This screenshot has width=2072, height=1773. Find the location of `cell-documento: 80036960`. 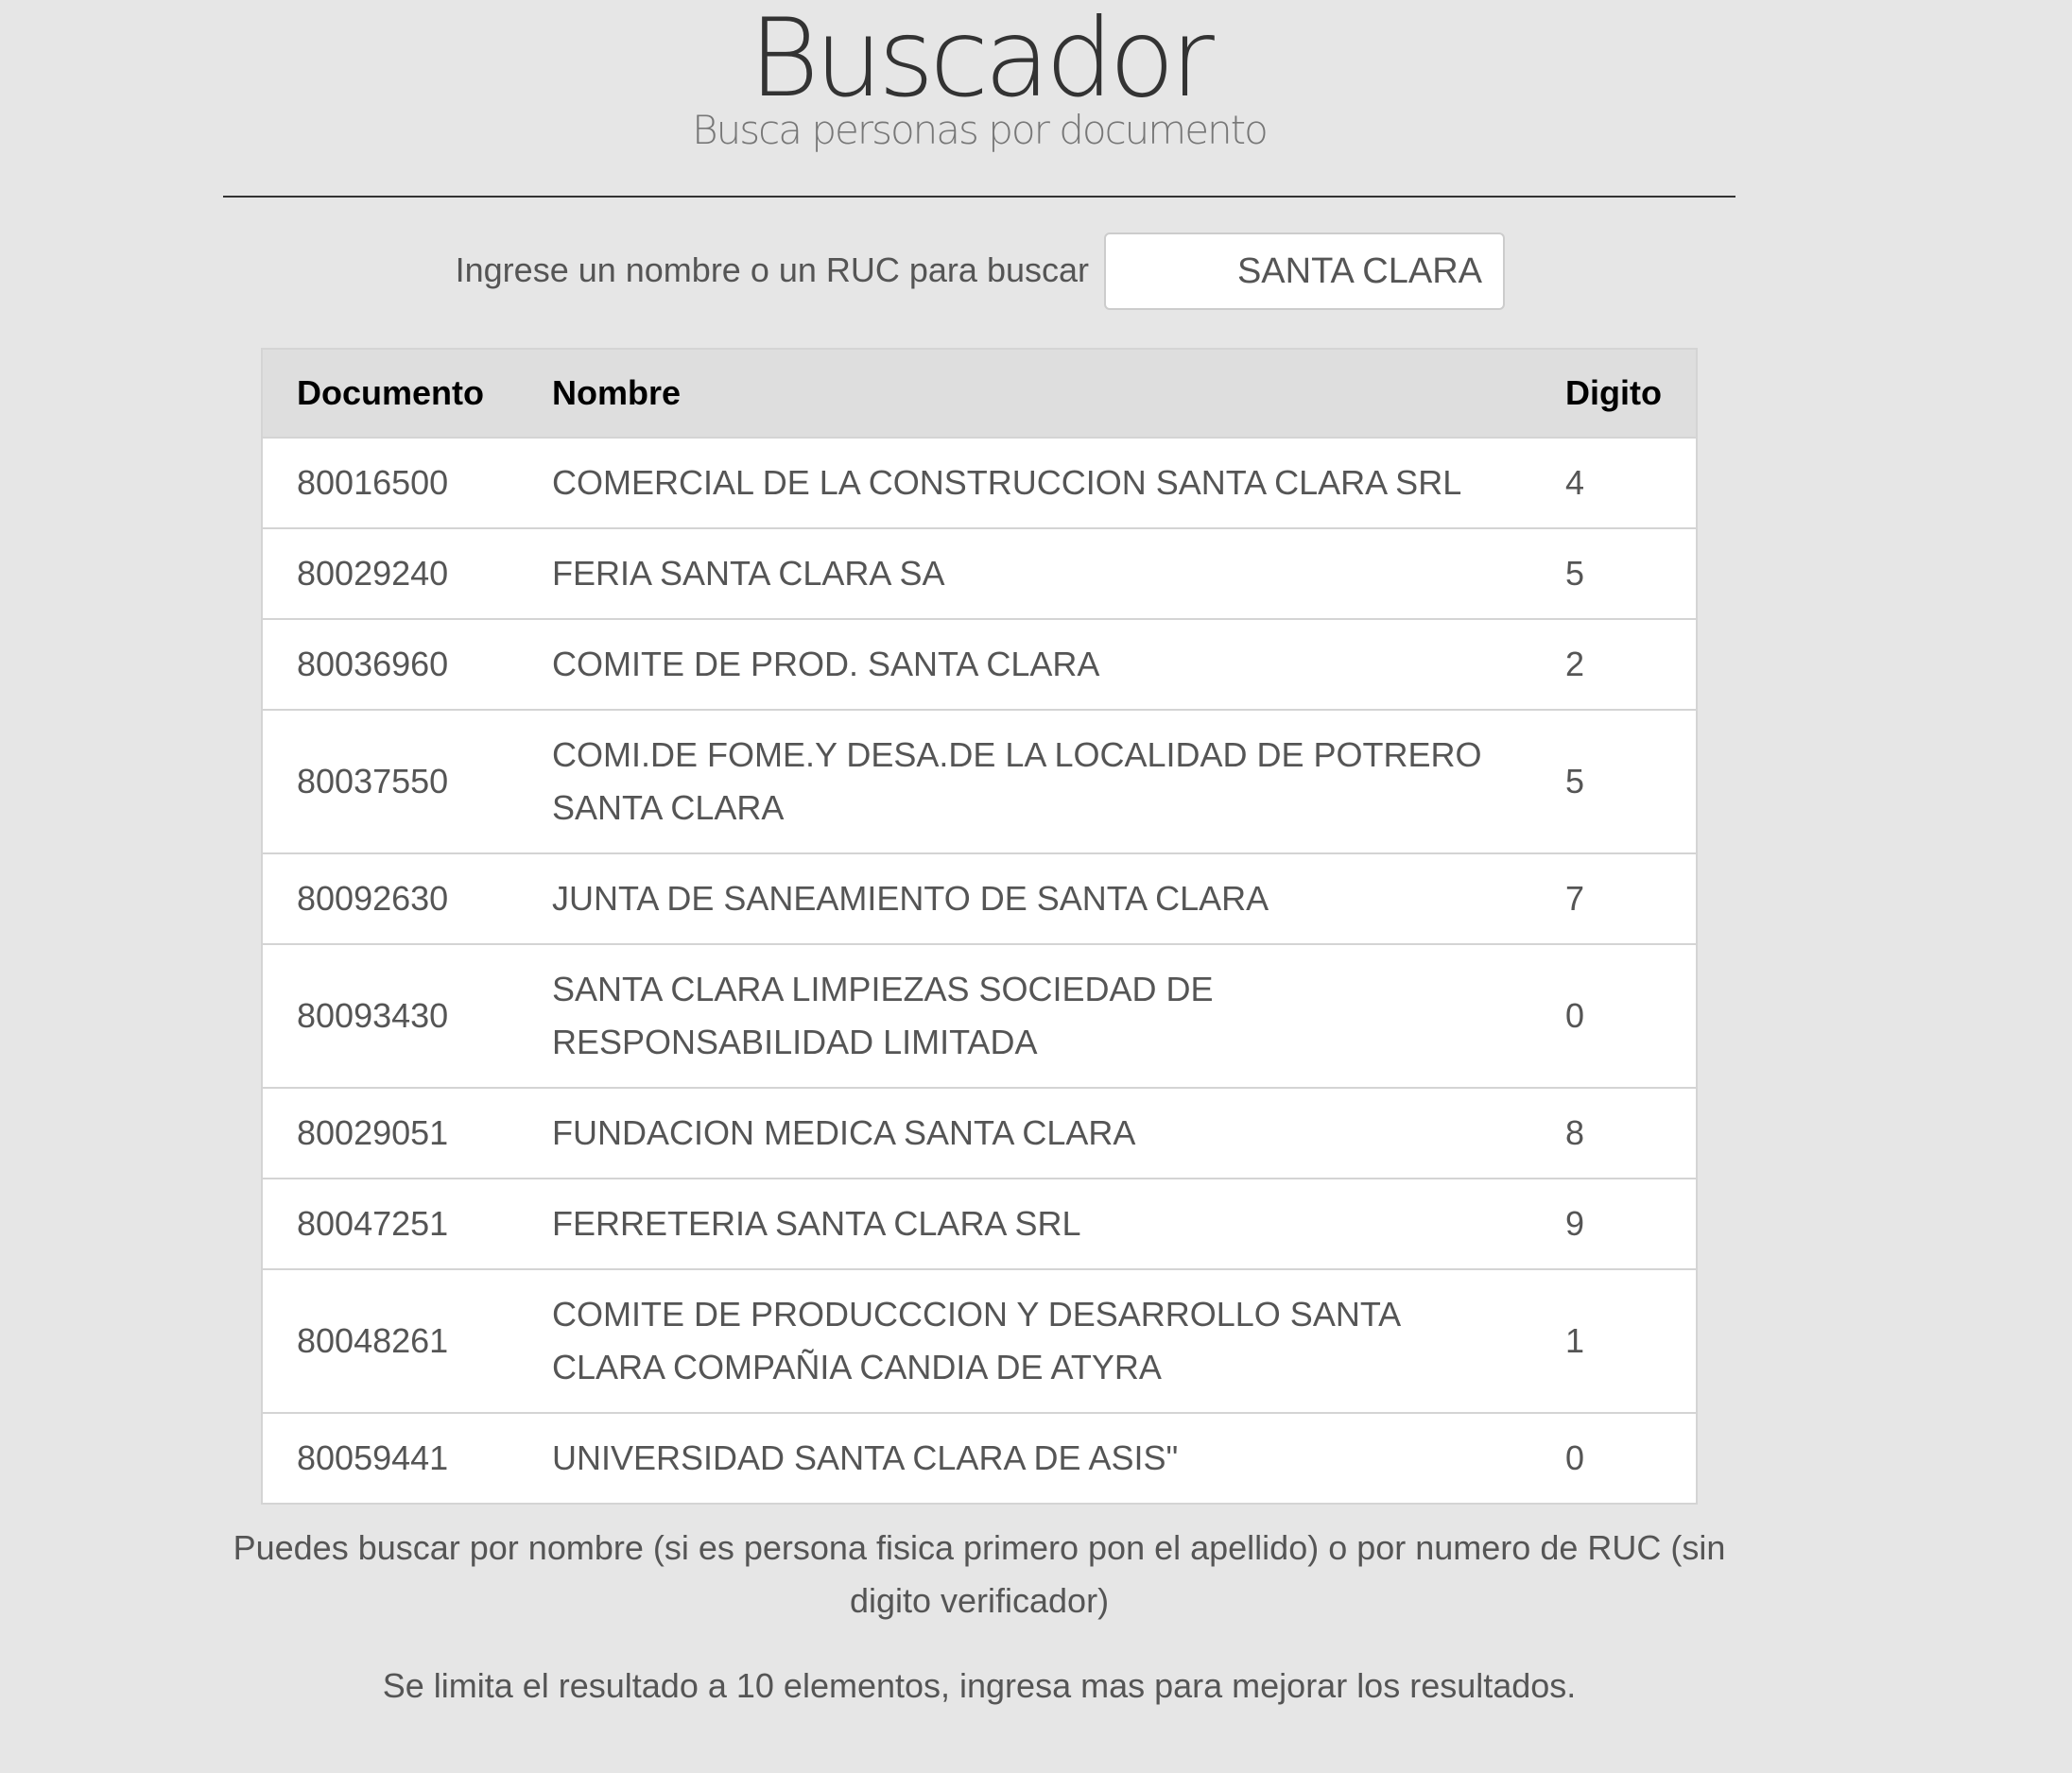

cell-documento: 80036960 is located at coordinates (390, 664).